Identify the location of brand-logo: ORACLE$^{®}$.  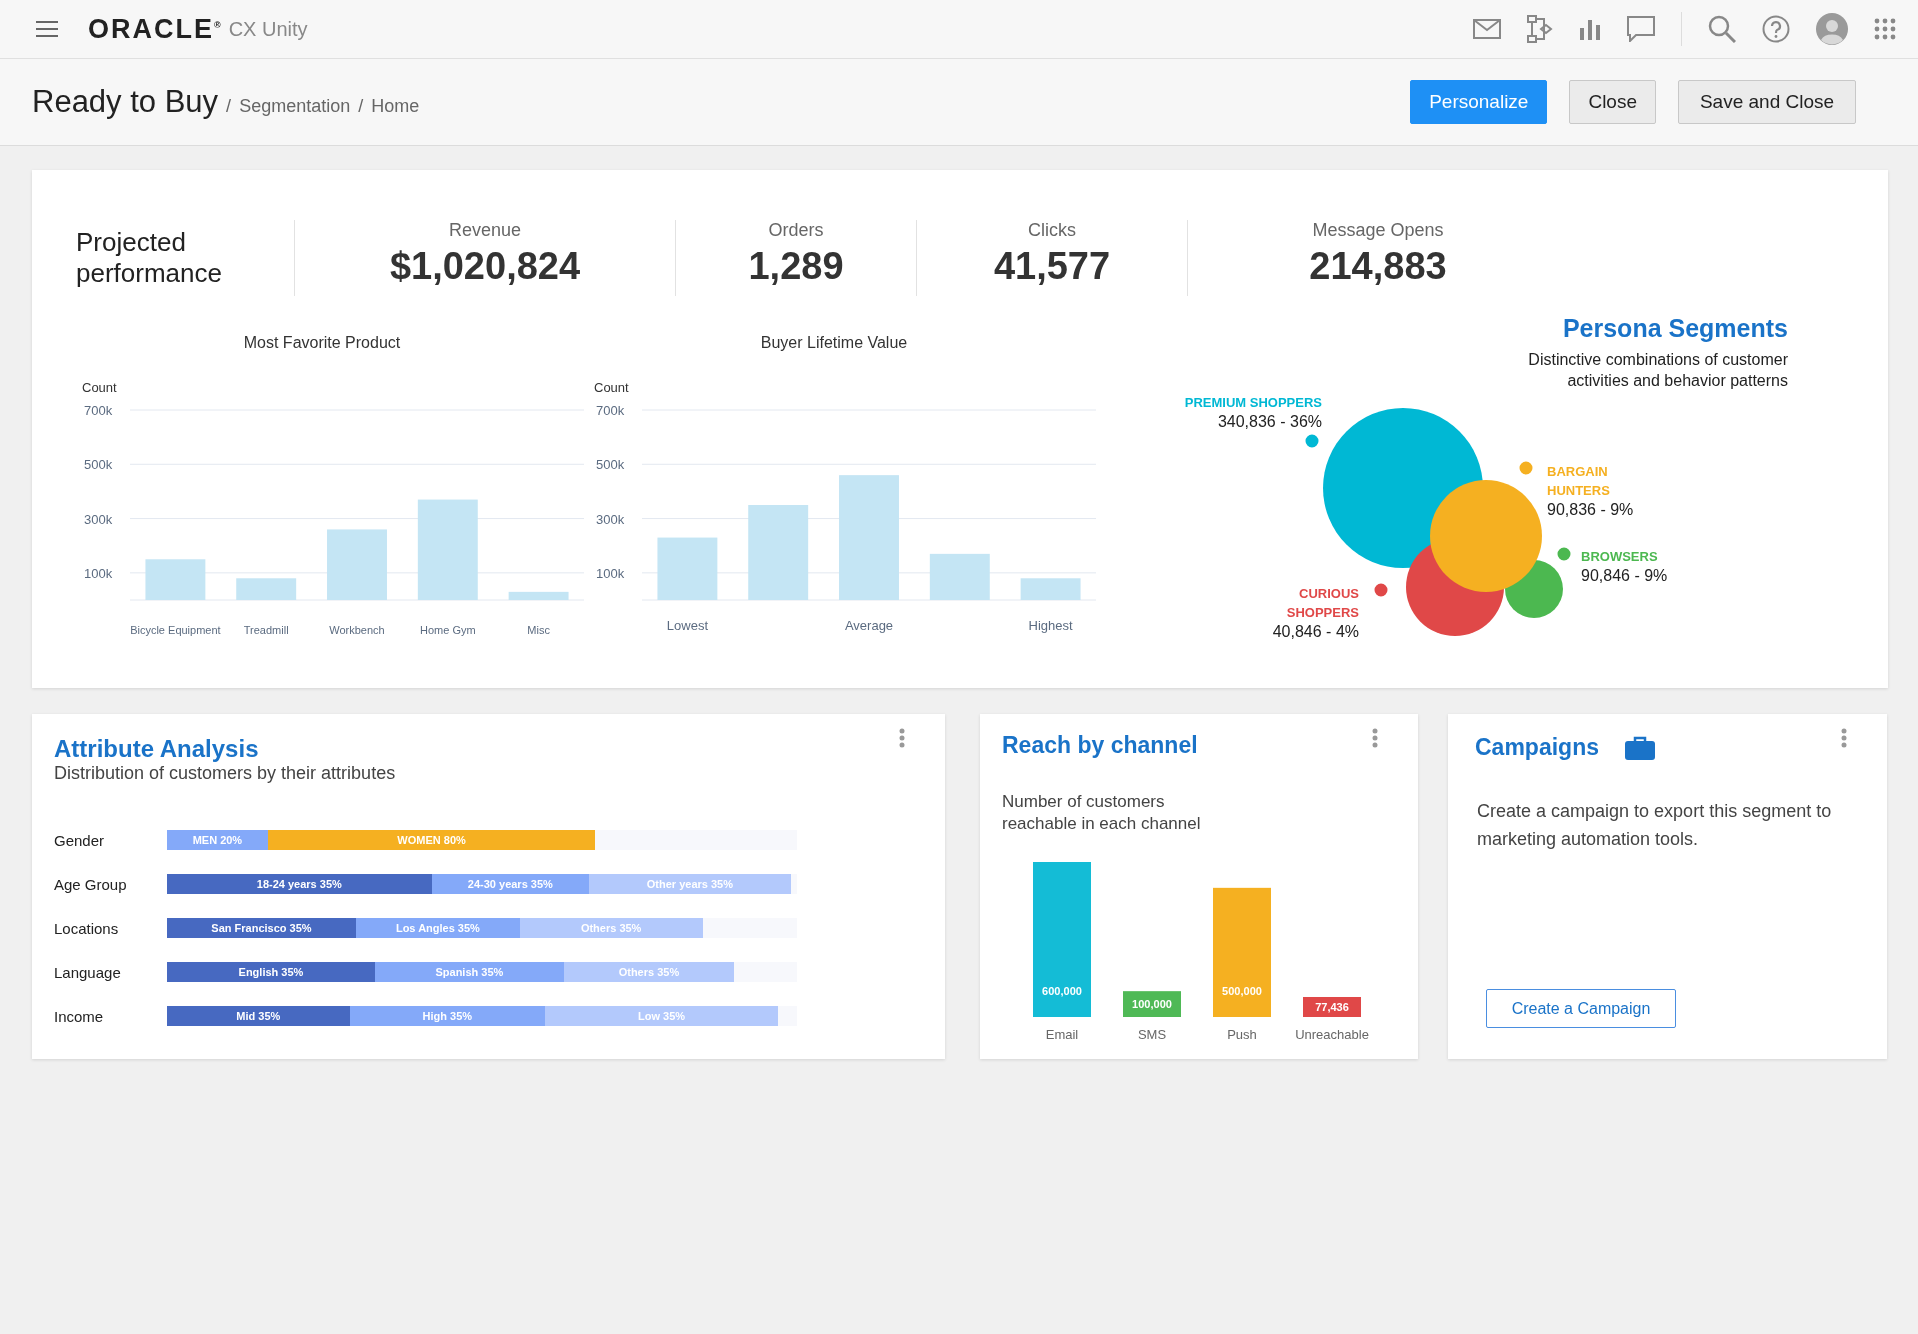
(154, 29).